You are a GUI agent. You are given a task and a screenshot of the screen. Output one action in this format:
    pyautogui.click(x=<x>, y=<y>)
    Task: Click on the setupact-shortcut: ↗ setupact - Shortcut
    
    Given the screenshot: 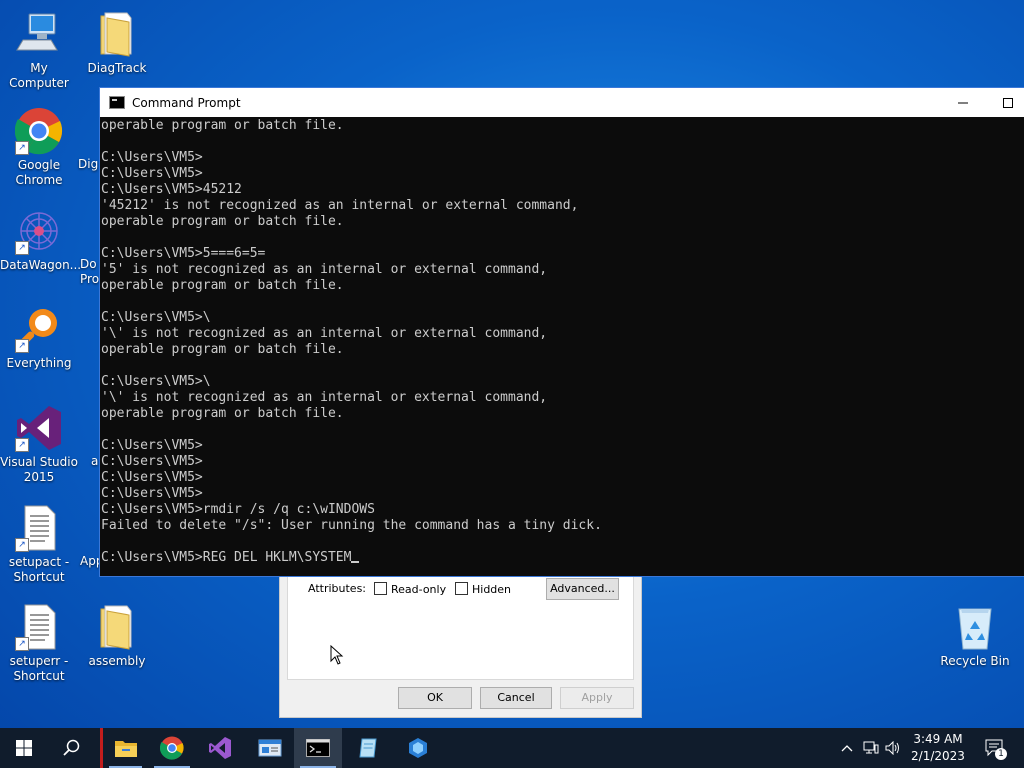 What is the action you would take?
    pyautogui.click(x=39, y=544)
    